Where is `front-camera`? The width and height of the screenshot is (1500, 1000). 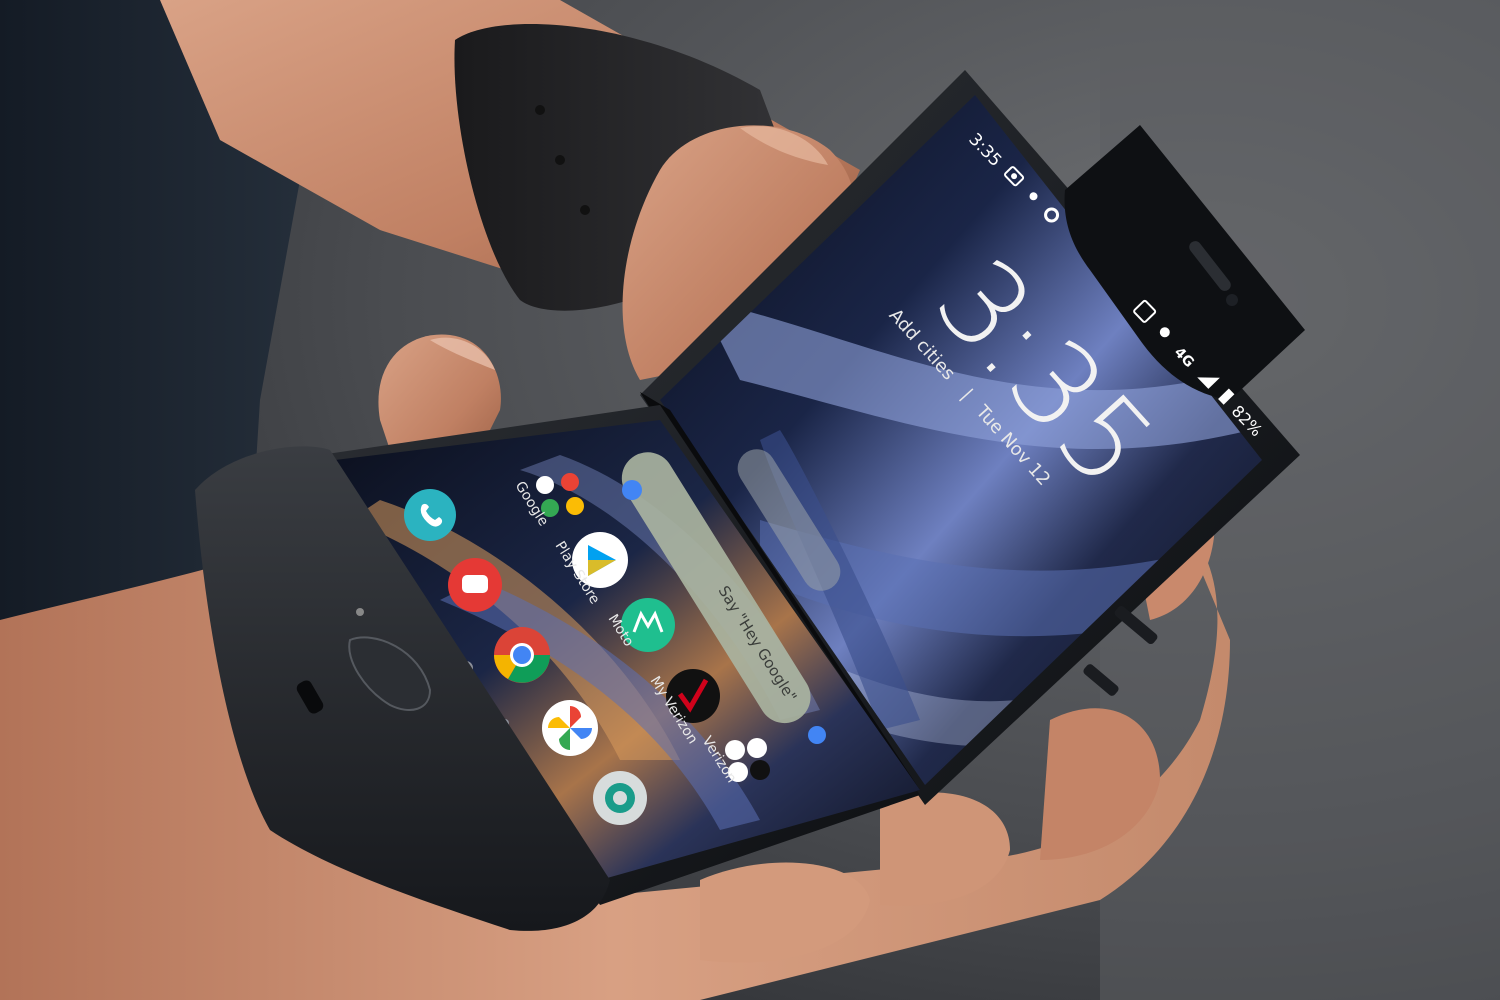
front-camera is located at coordinates (1232, 300).